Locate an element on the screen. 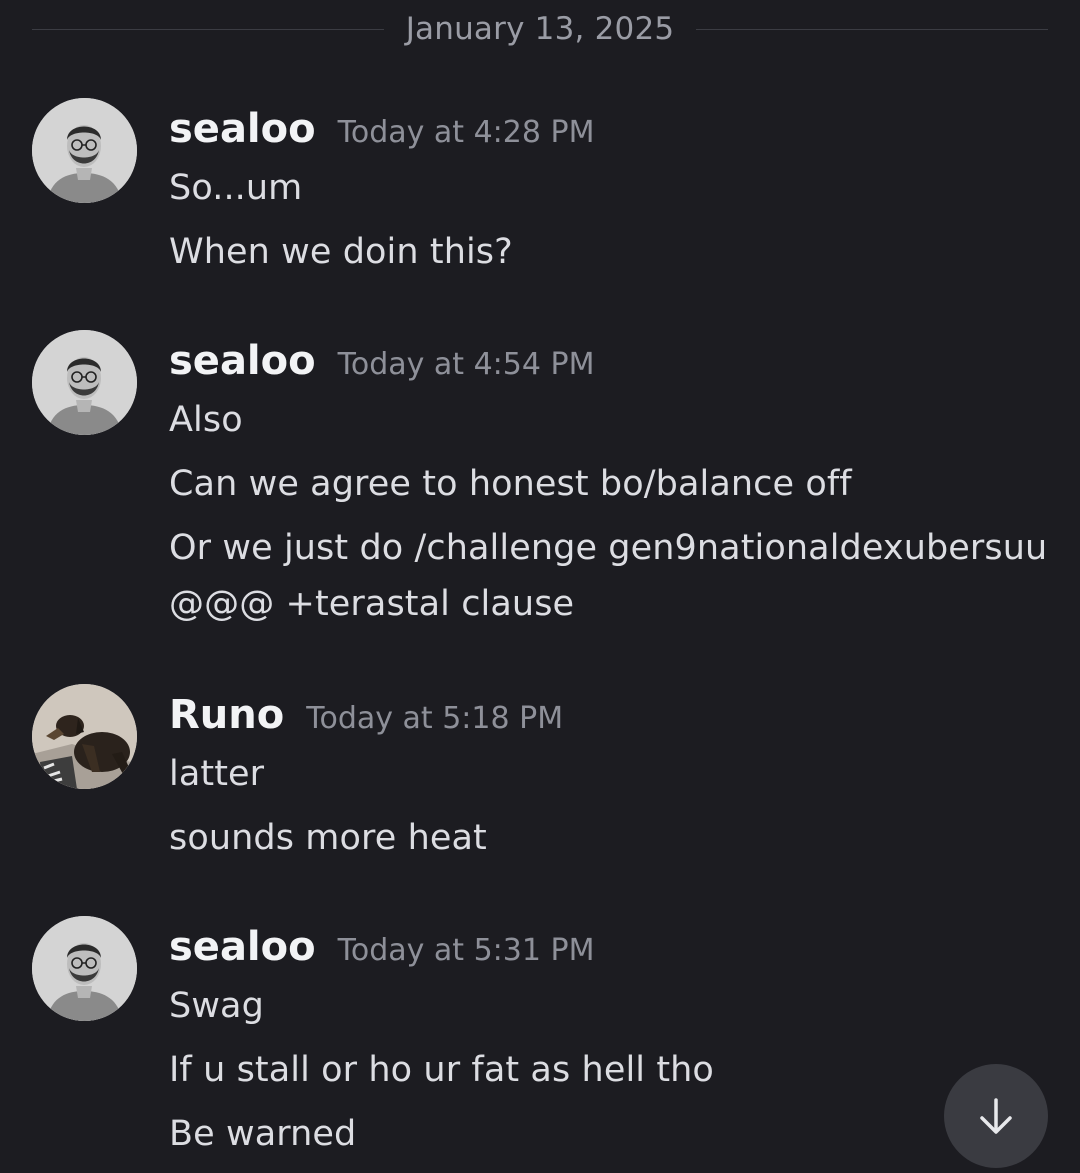 The height and width of the screenshot is (1173, 1080). date-divider-label: January 13, 2025 is located at coordinates (540, 29).